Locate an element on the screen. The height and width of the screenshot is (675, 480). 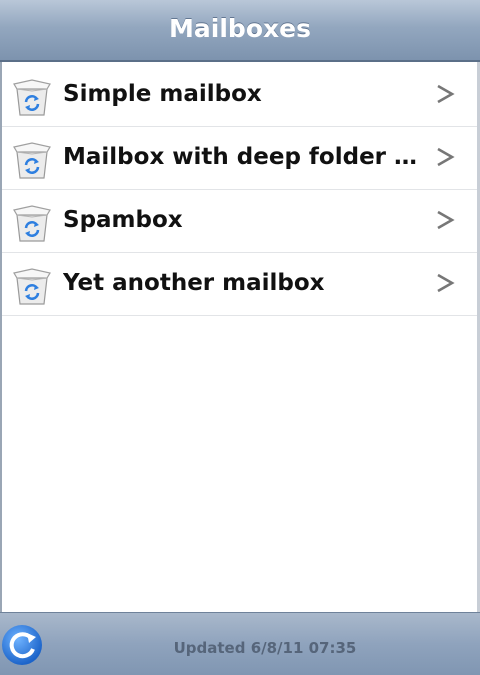
title-bar: Mailboxes is located at coordinates (240, 31).